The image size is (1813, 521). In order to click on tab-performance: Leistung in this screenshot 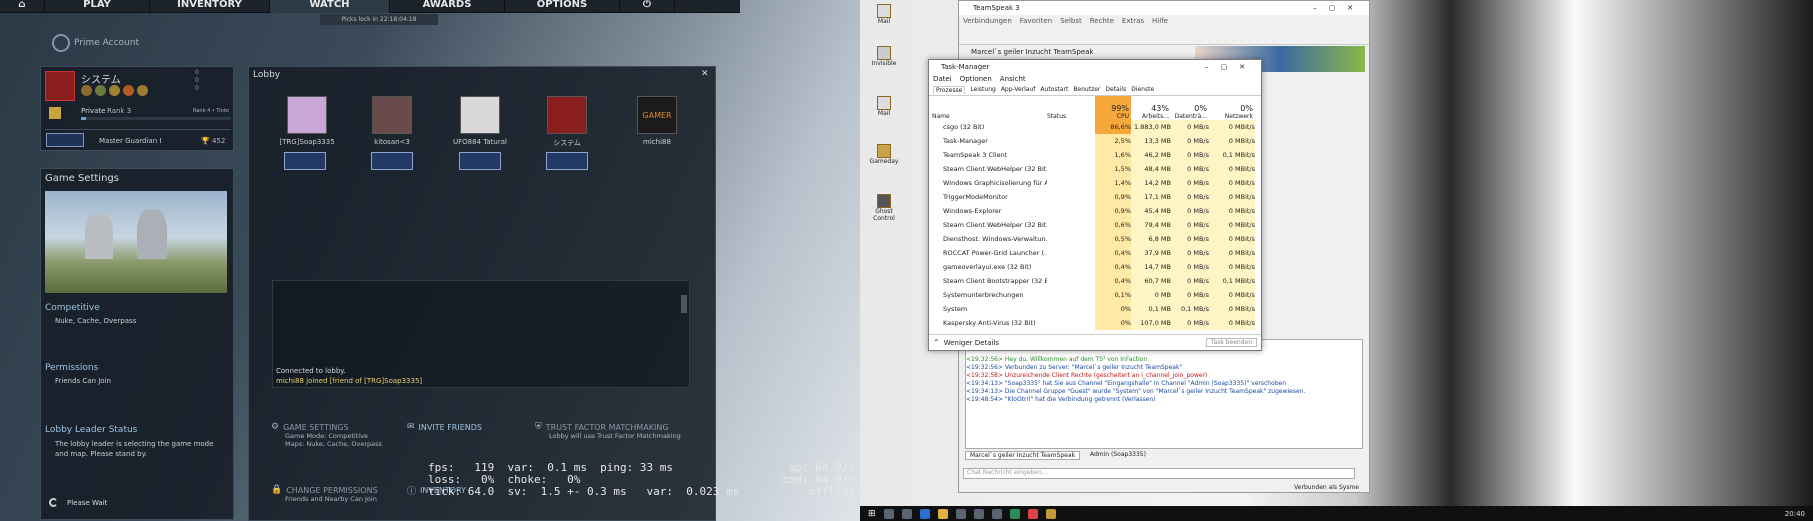, I will do `click(983, 89)`.